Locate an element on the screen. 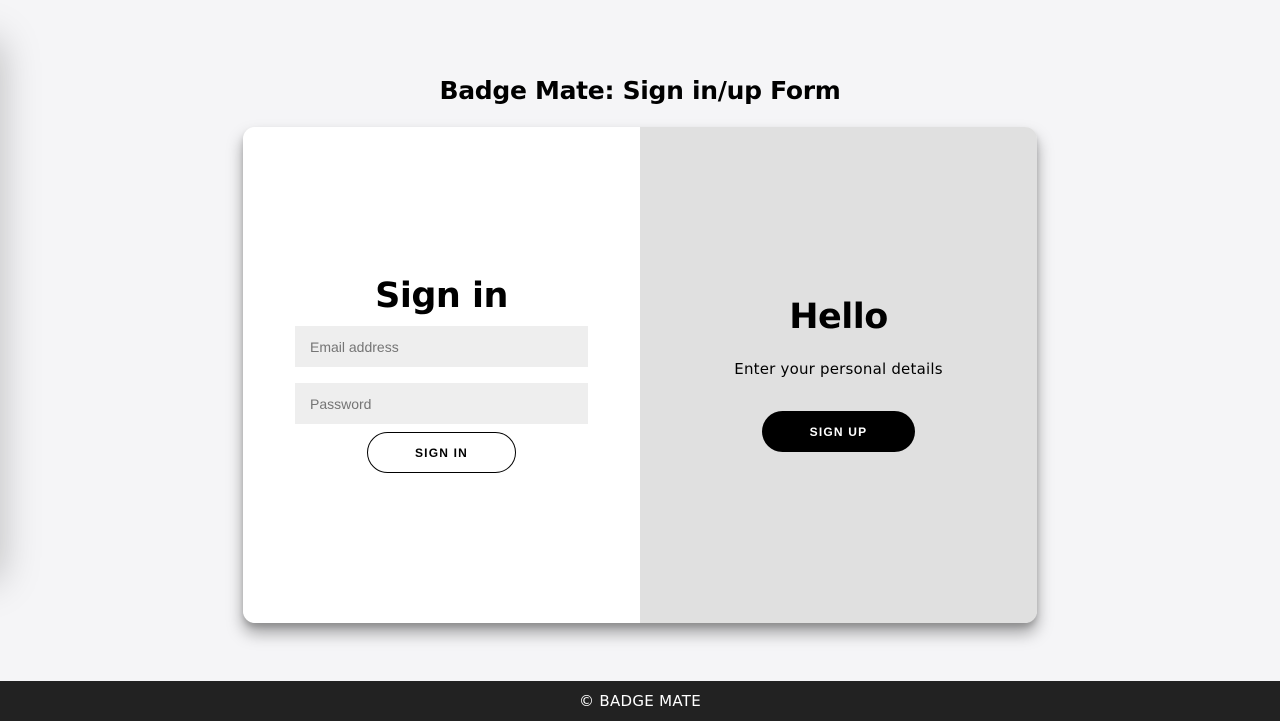  signin-button: SIGN IN is located at coordinates (441, 452).